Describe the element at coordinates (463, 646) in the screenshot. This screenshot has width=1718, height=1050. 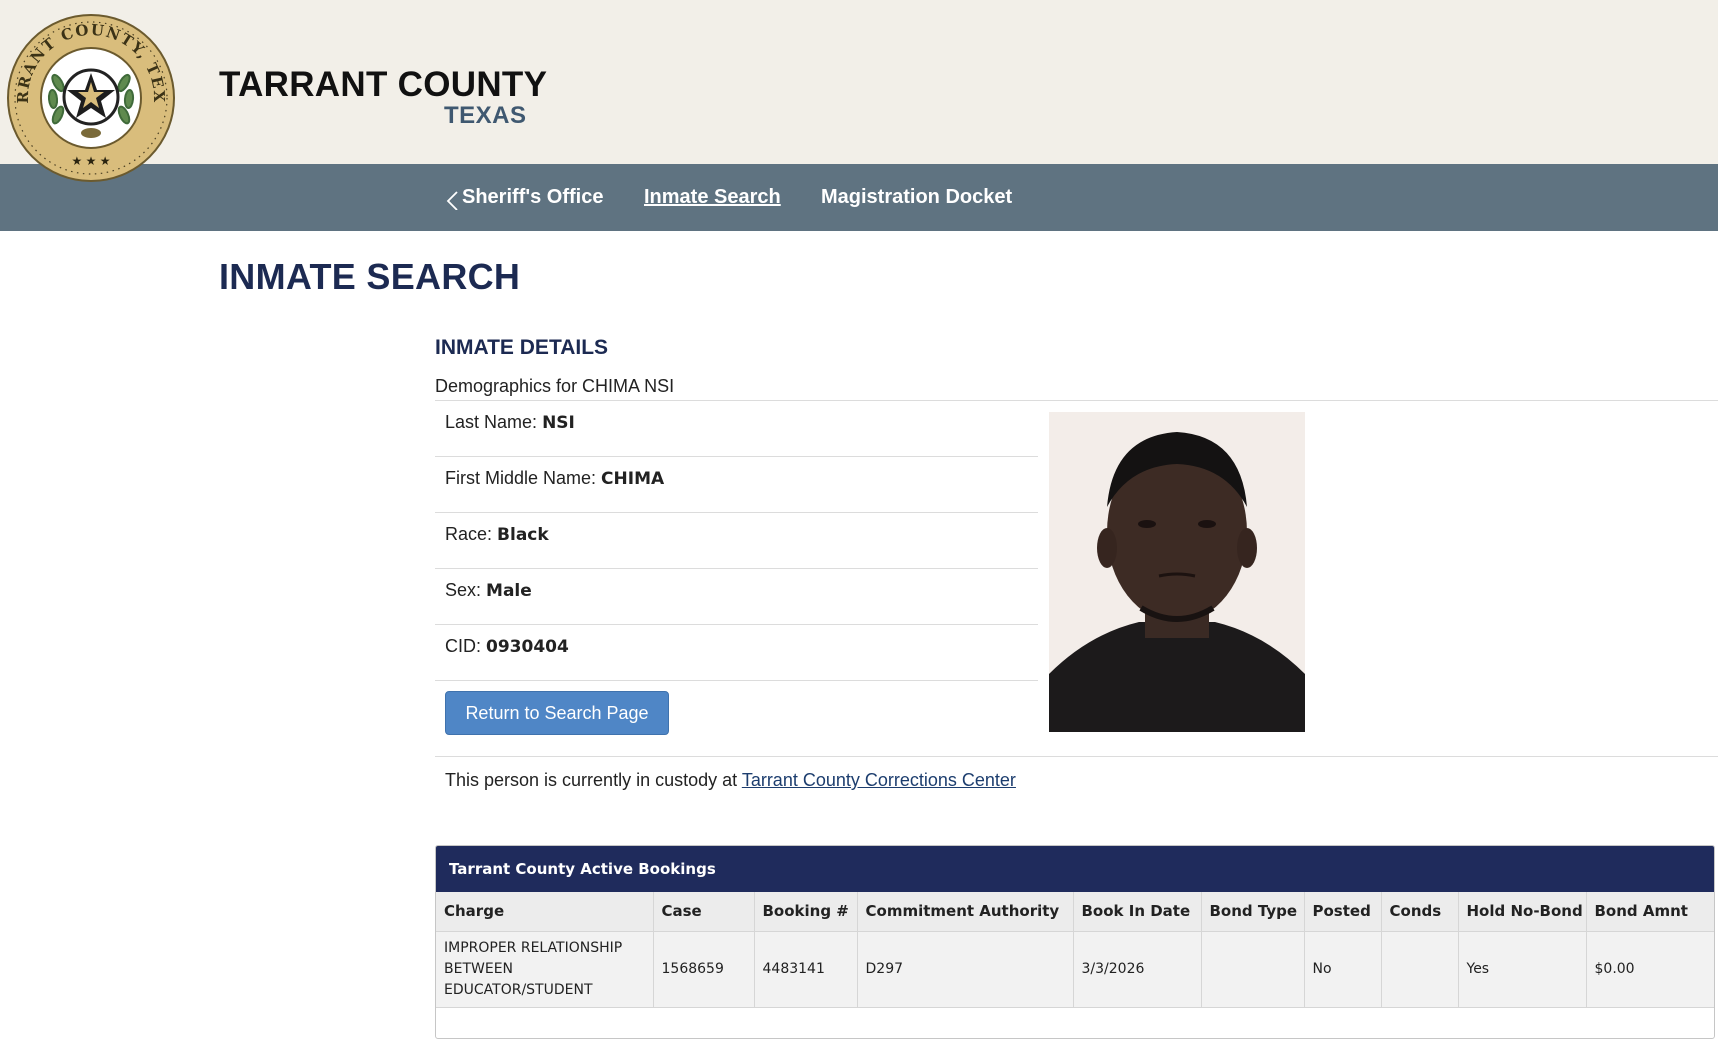
I see `field-label: CID:` at that location.